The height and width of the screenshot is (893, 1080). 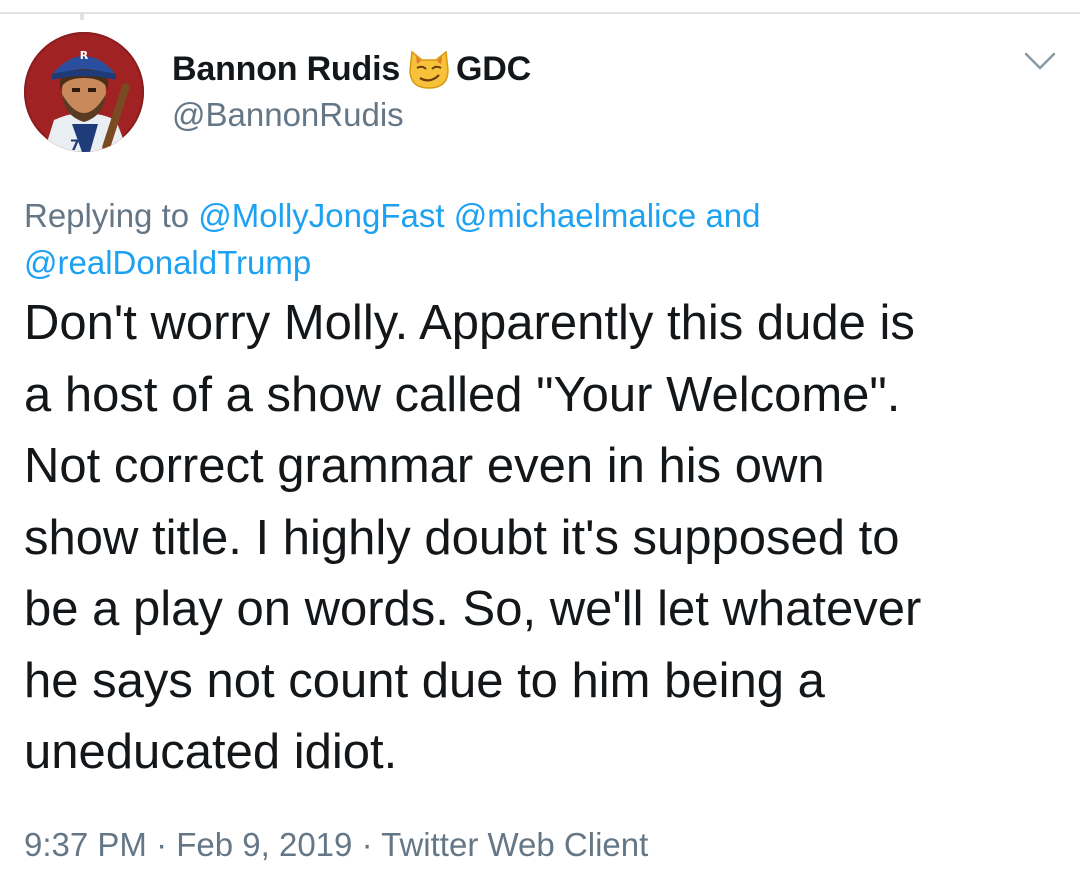 What do you see at coordinates (286, 69) in the screenshot?
I see `author-name: Bannon Rudis` at bounding box center [286, 69].